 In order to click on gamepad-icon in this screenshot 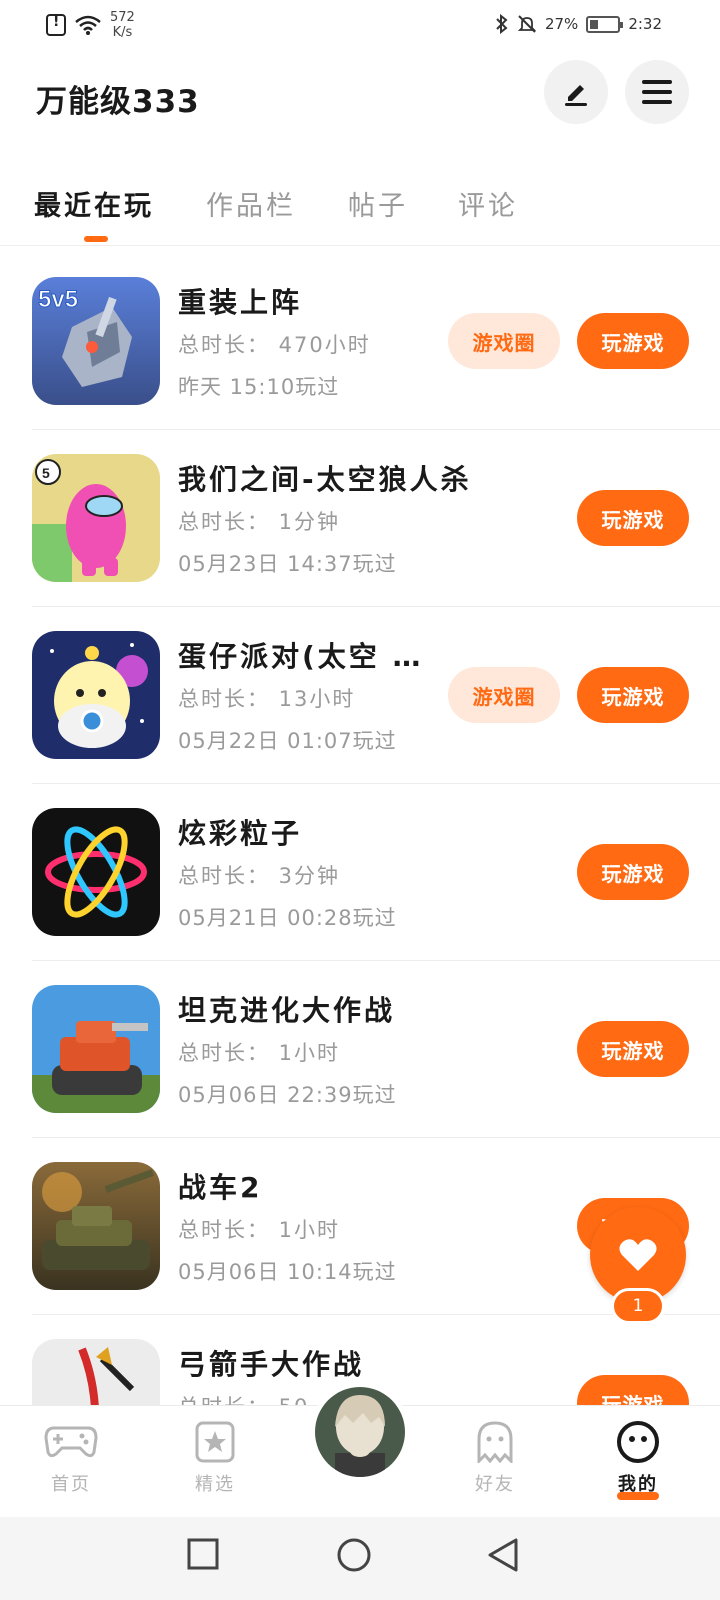, I will do `click(71, 1442)`.